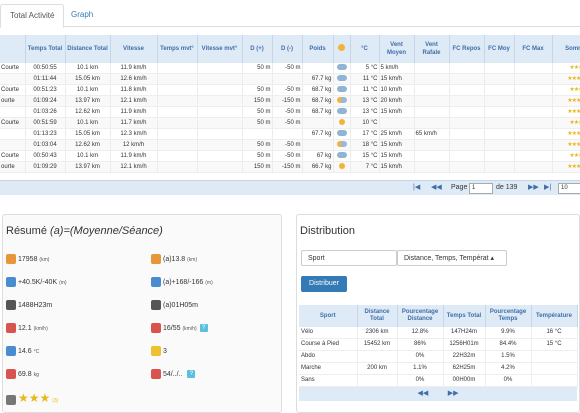 The height and width of the screenshot is (413, 580). I want to click on distribution-row: Sans 0% 00H00m 0%, so click(438, 380).